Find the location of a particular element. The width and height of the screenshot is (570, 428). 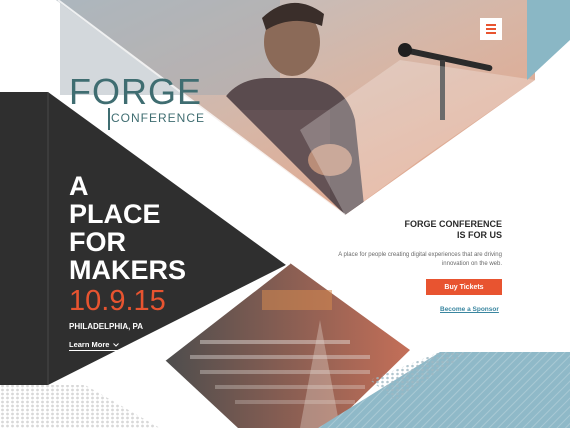

about-heading: FORGE CONFERENCE IS FOR US is located at coordinates (446, 230).